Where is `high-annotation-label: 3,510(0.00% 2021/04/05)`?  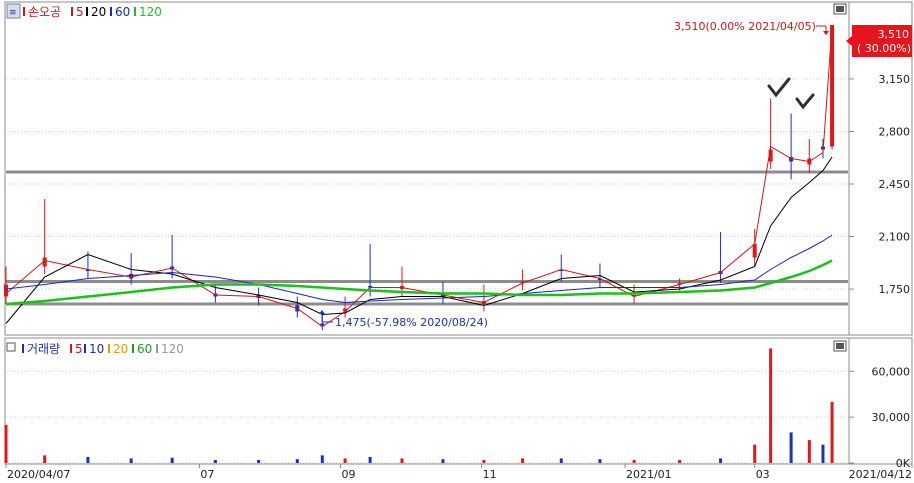 high-annotation-label: 3,510(0.00% 2021/04/05) is located at coordinates (745, 26).